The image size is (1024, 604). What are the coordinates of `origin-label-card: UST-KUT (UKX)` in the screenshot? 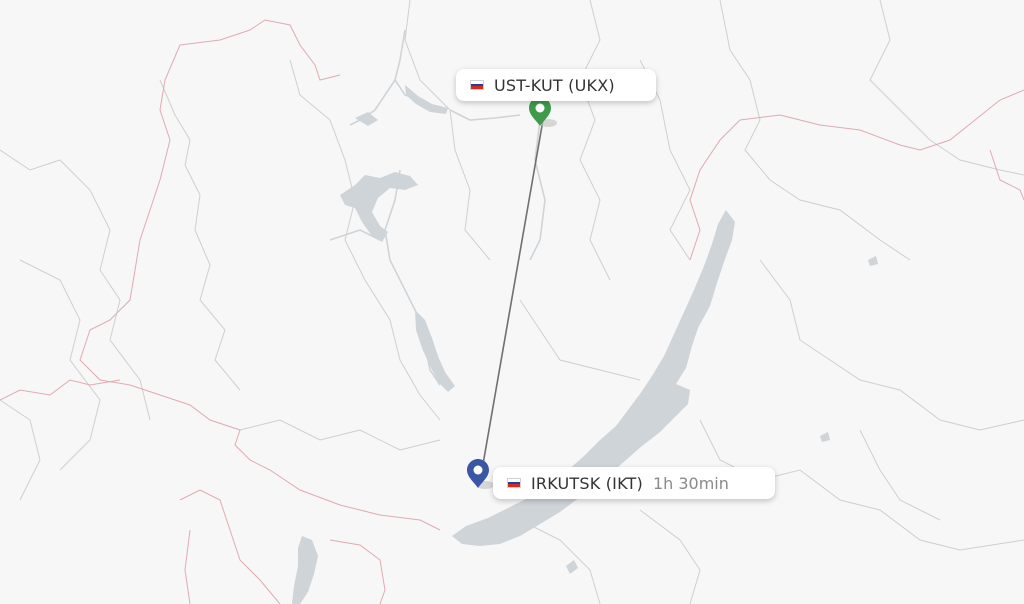 It's located at (556, 85).